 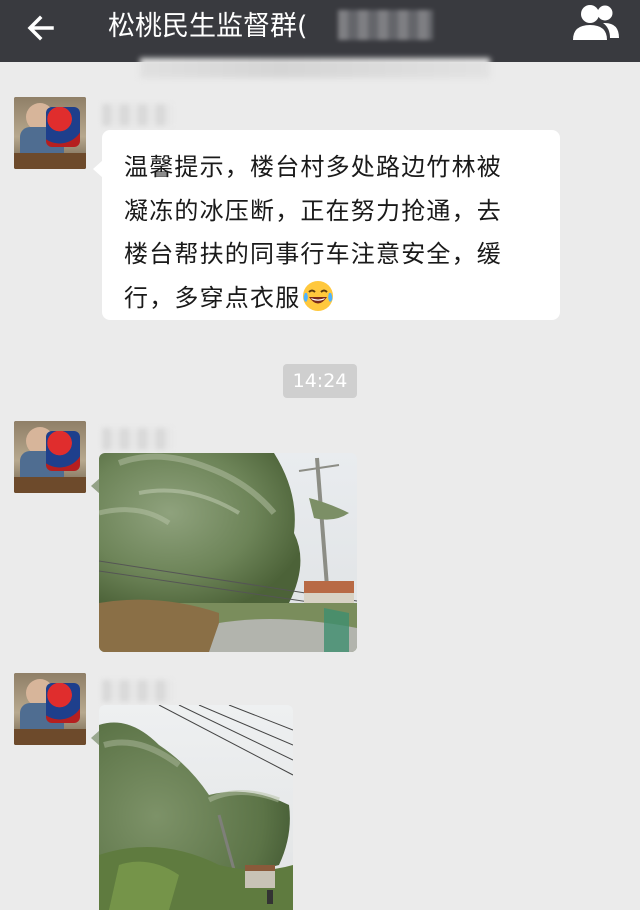 I want to click on photo-bamboo-roadside, so click(x=228, y=552).